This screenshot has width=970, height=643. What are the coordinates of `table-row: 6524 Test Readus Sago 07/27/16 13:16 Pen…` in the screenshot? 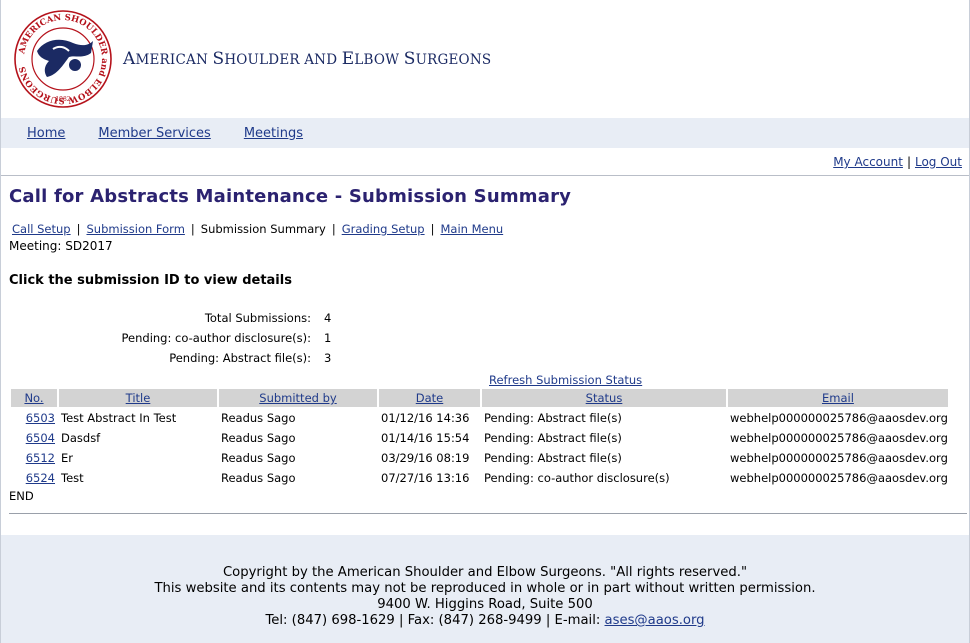 It's located at (479, 478).